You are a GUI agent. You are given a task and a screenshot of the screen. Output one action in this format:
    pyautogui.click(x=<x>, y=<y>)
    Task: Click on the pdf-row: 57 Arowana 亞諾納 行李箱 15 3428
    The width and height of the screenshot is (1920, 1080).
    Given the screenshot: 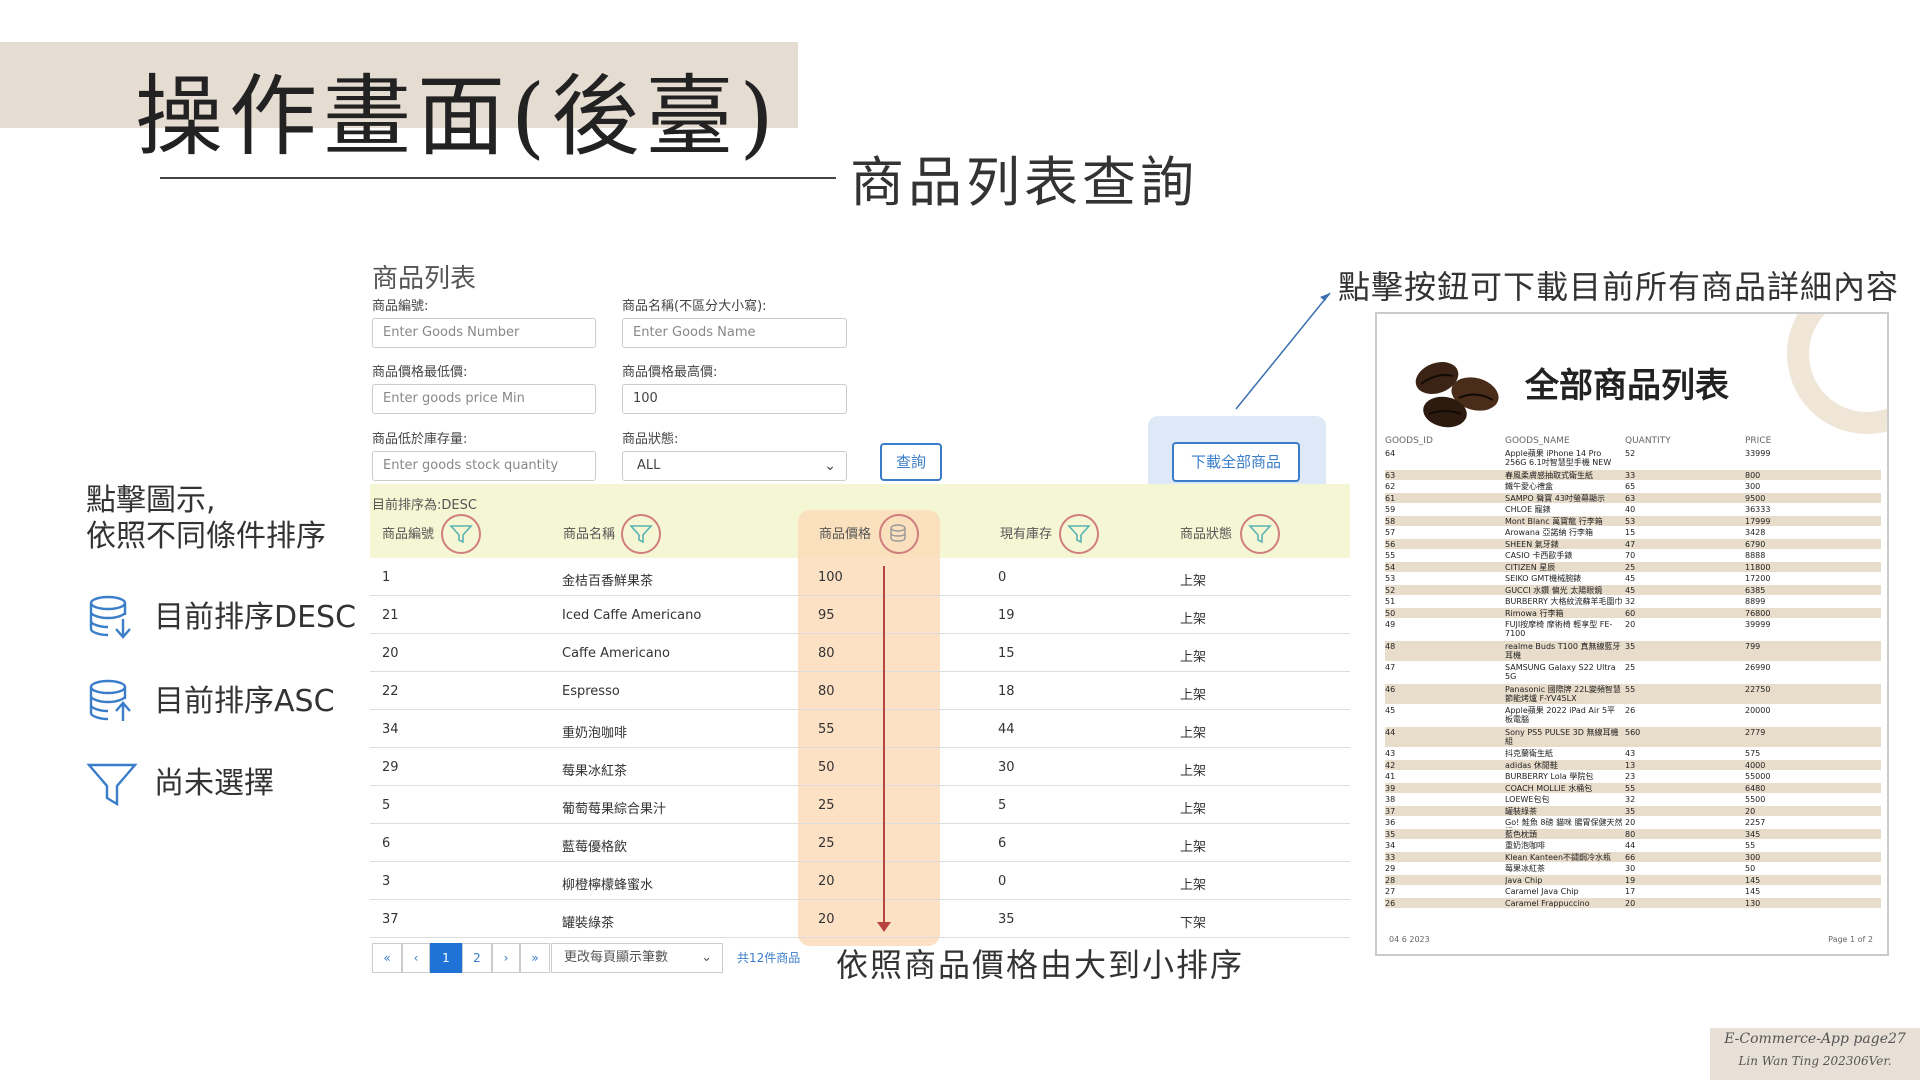 What is the action you would take?
    pyautogui.click(x=1633, y=532)
    